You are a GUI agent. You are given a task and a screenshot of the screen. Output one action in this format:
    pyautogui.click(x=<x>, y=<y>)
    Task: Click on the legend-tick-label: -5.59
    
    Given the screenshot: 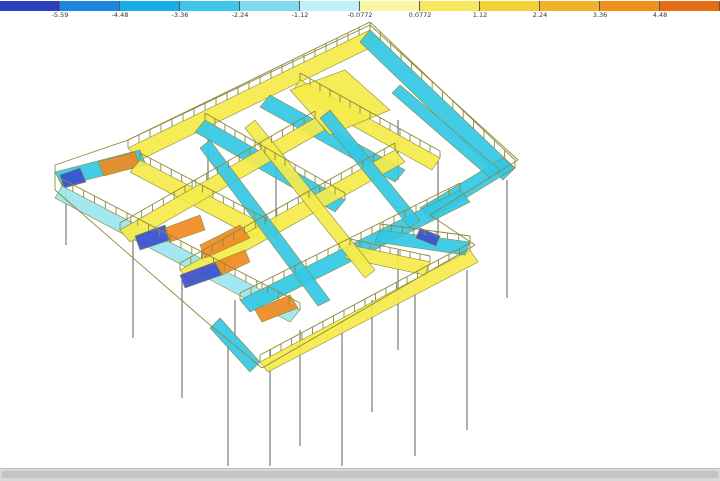 What is the action you would take?
    pyautogui.click(x=60, y=15)
    